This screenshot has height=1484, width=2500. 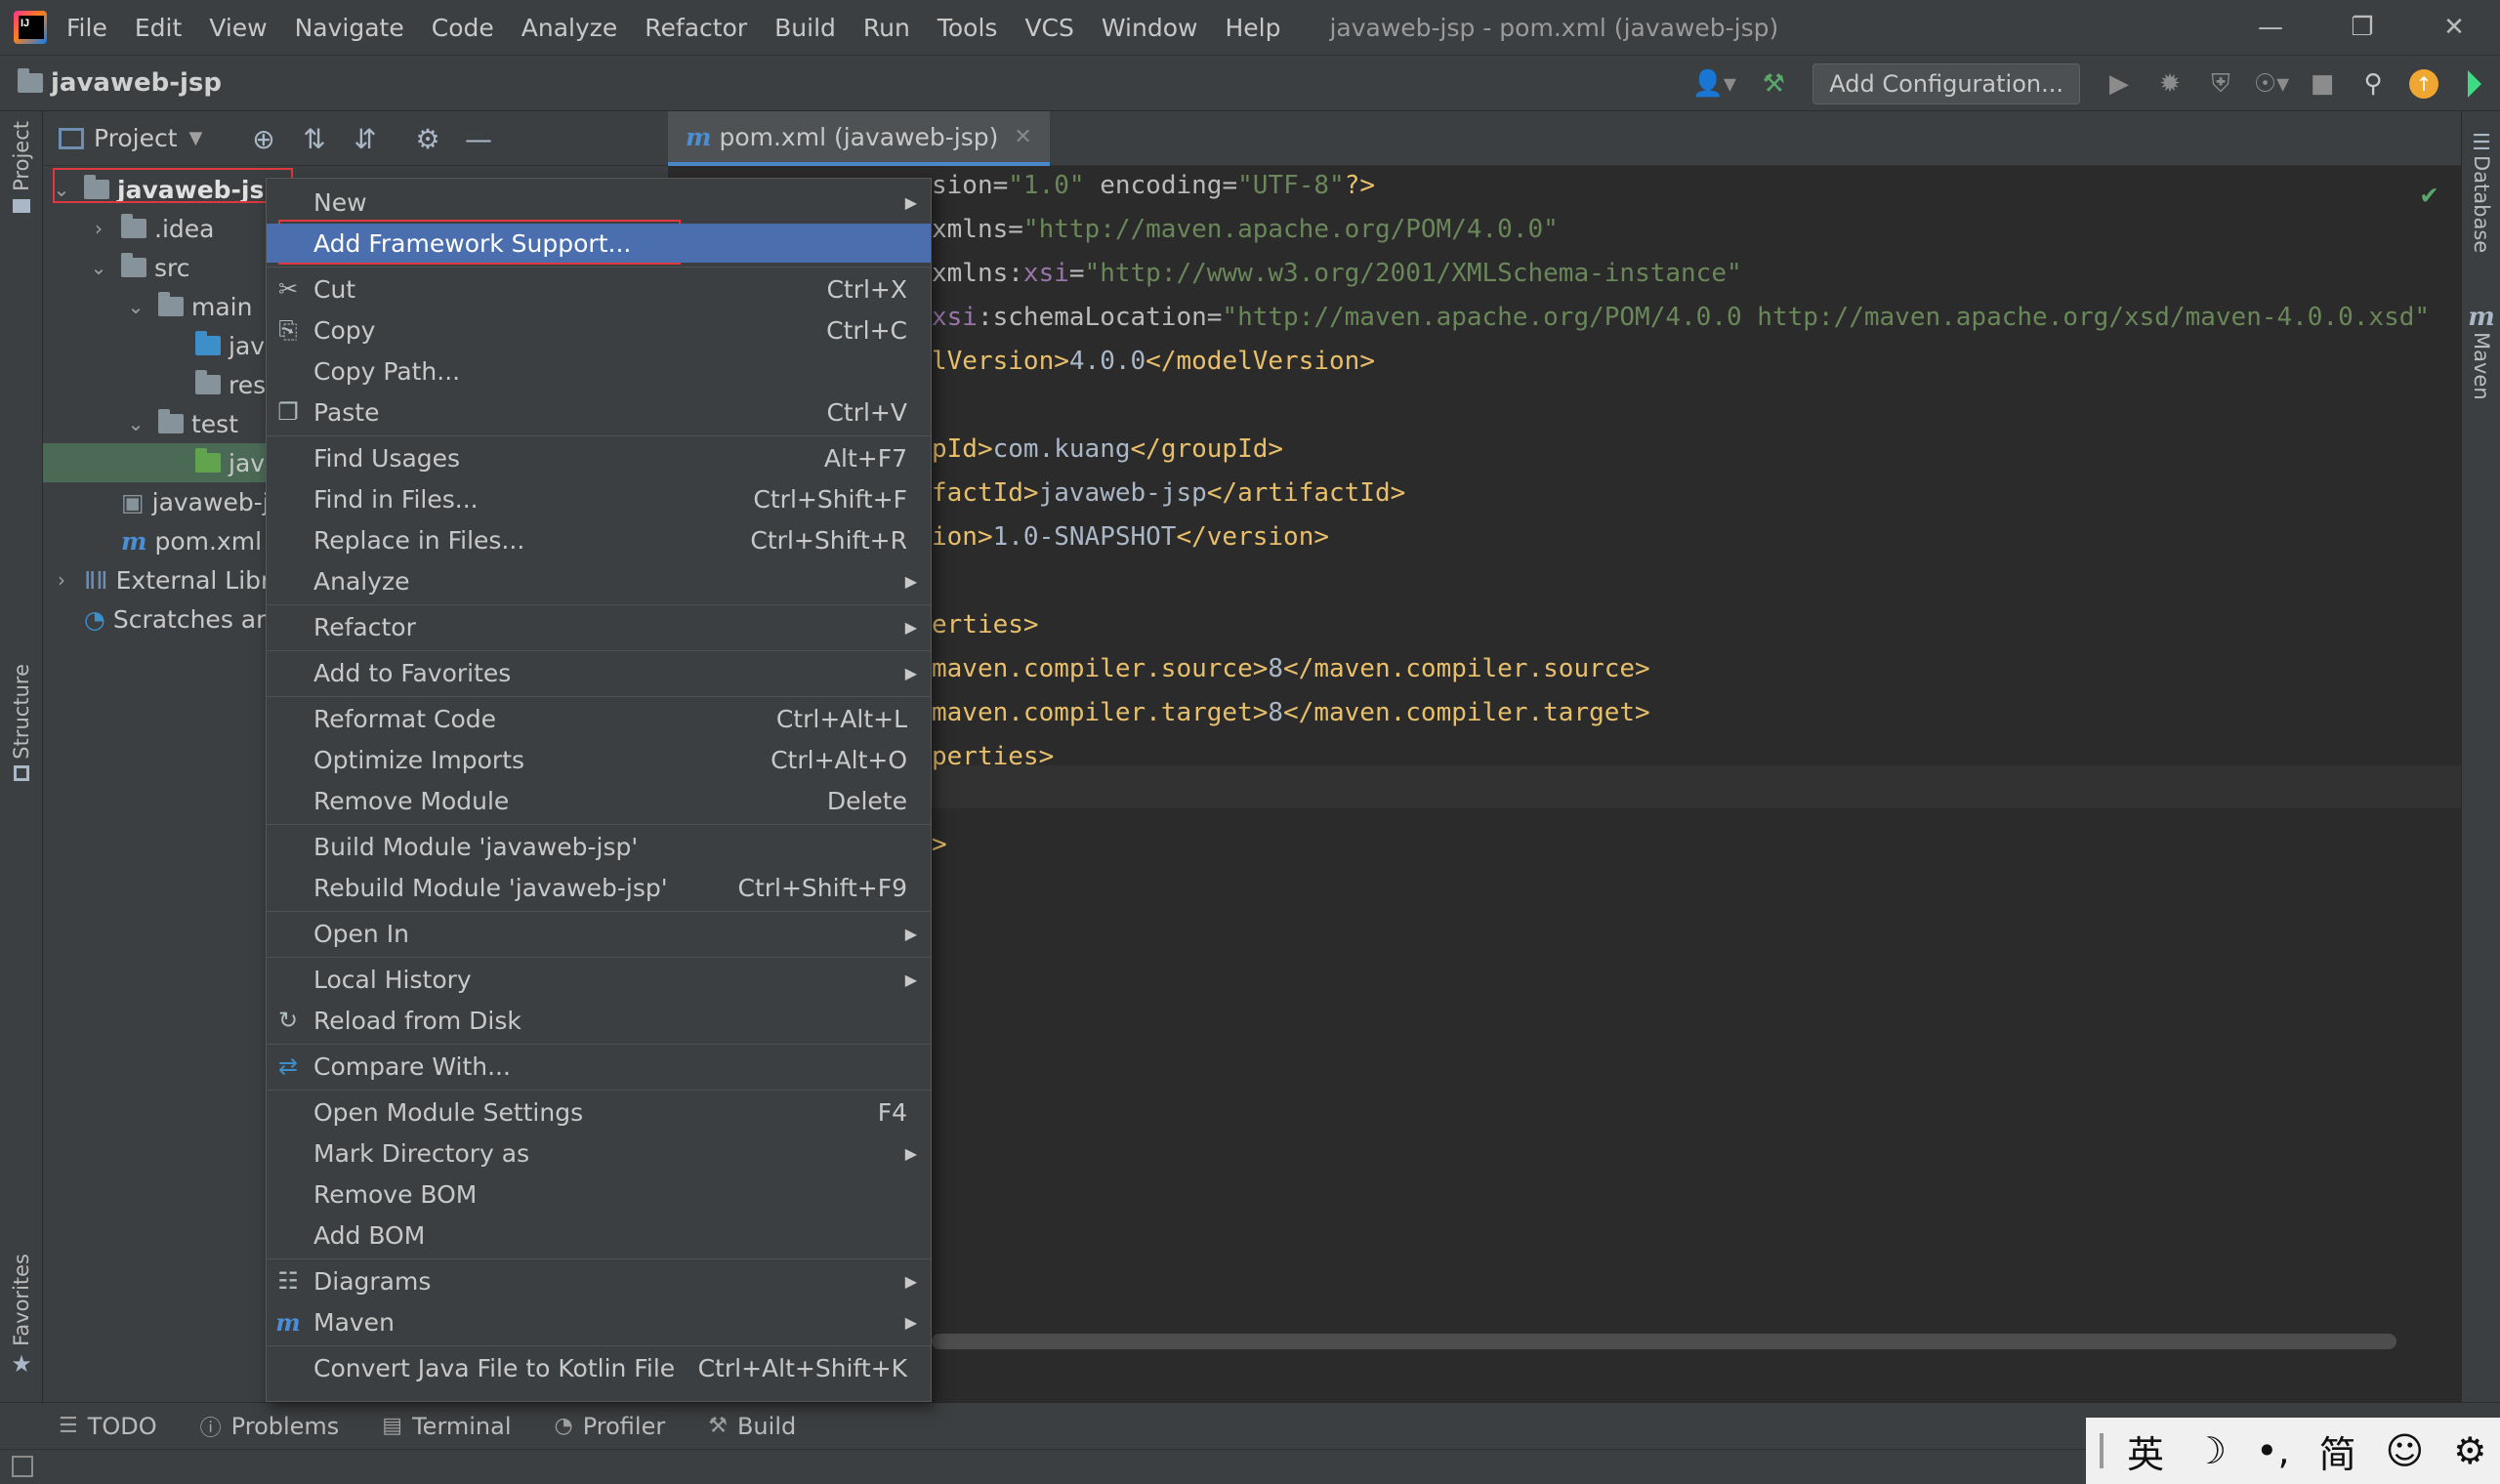 What do you see at coordinates (599, 330) in the screenshot?
I see `menu-item-copy: ⎘ Copy Ctrl+C` at bounding box center [599, 330].